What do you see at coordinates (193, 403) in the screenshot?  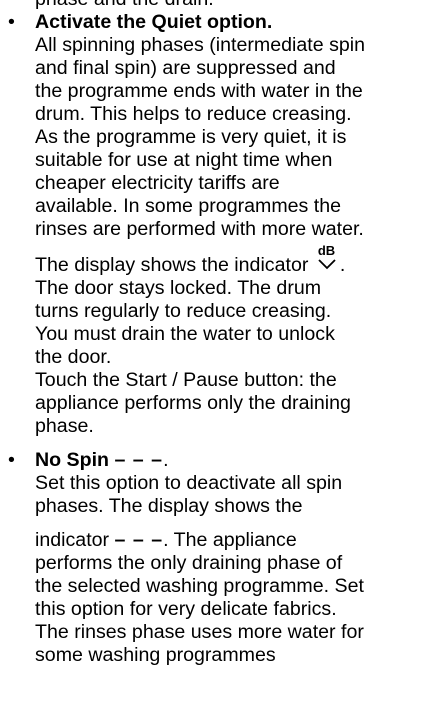 I see `quiet-line: appliance performs only the draining` at bounding box center [193, 403].